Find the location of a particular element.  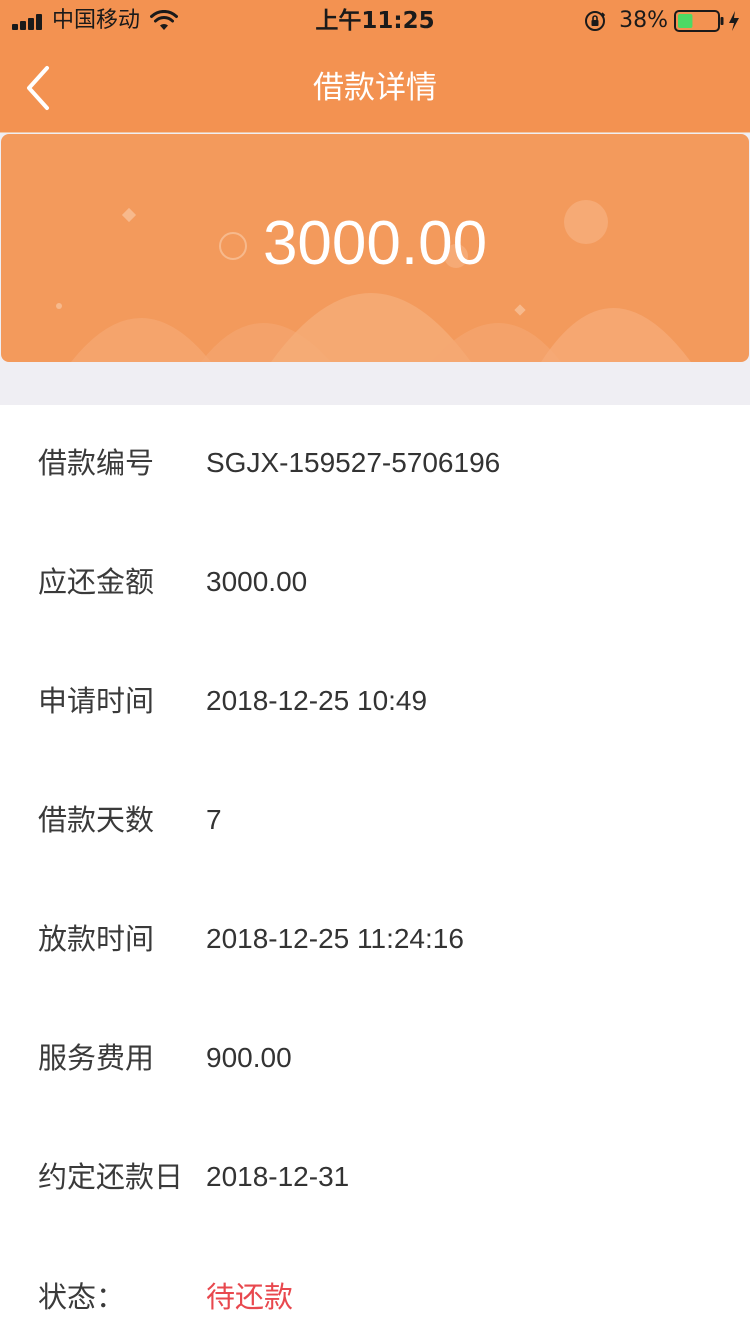

status-bar-right: 38% is located at coordinates (661, 21).